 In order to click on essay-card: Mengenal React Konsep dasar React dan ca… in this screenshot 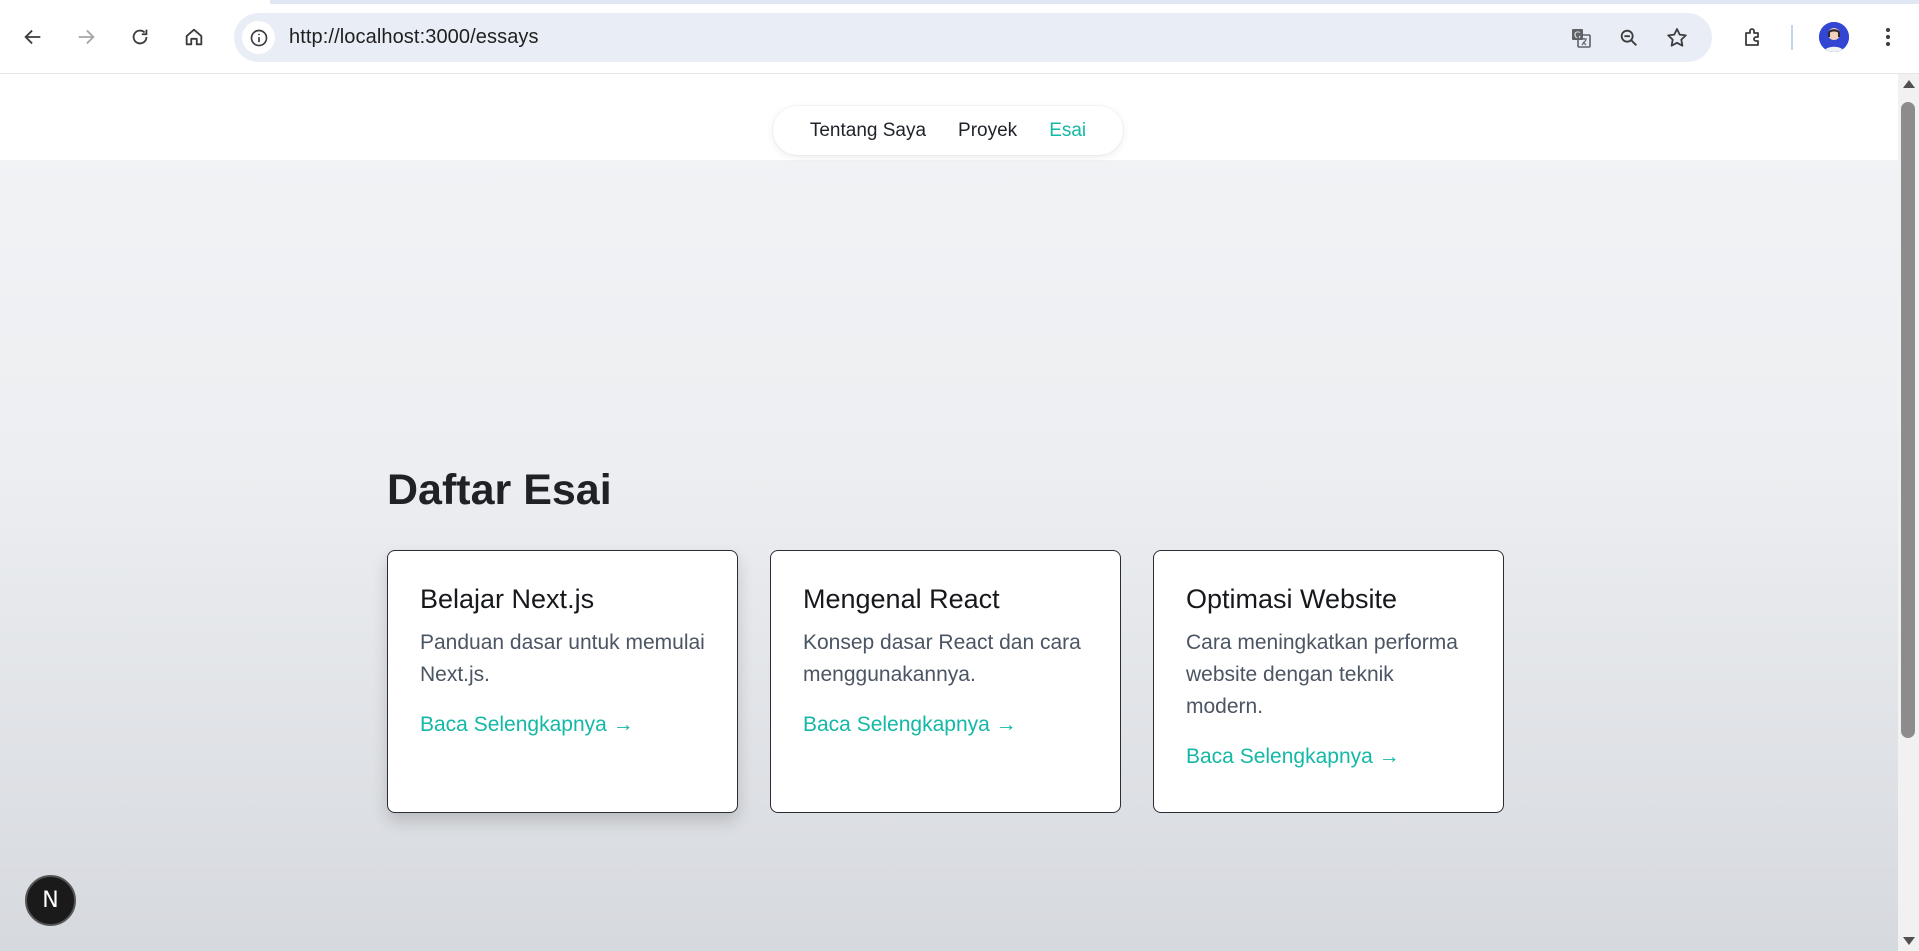, I will do `click(945, 681)`.